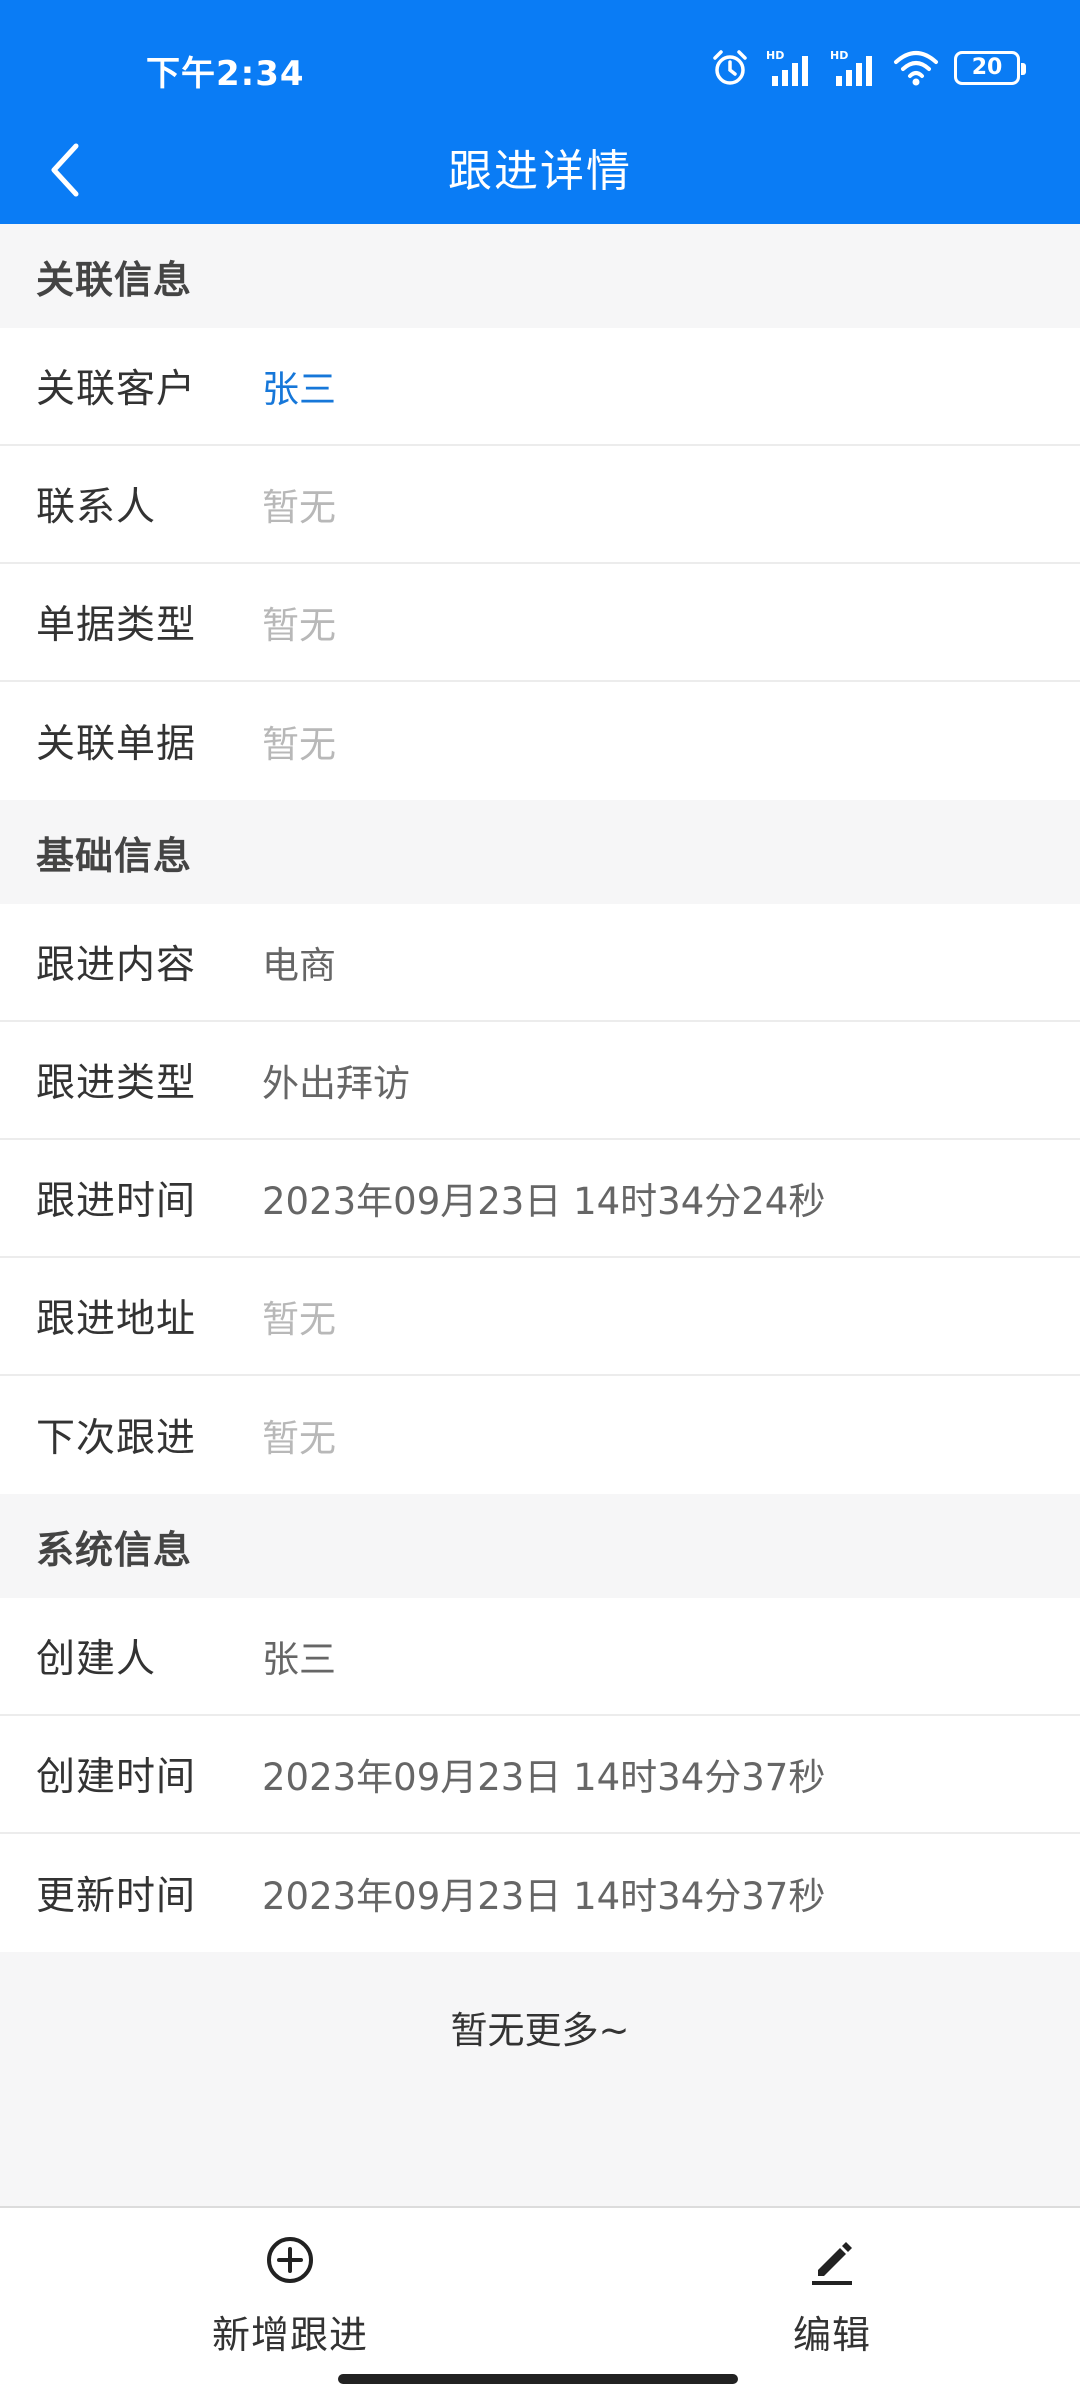 Image resolution: width=1080 pixels, height=2400 pixels. What do you see at coordinates (987, 67) in the screenshot?
I see `battery-level: 20` at bounding box center [987, 67].